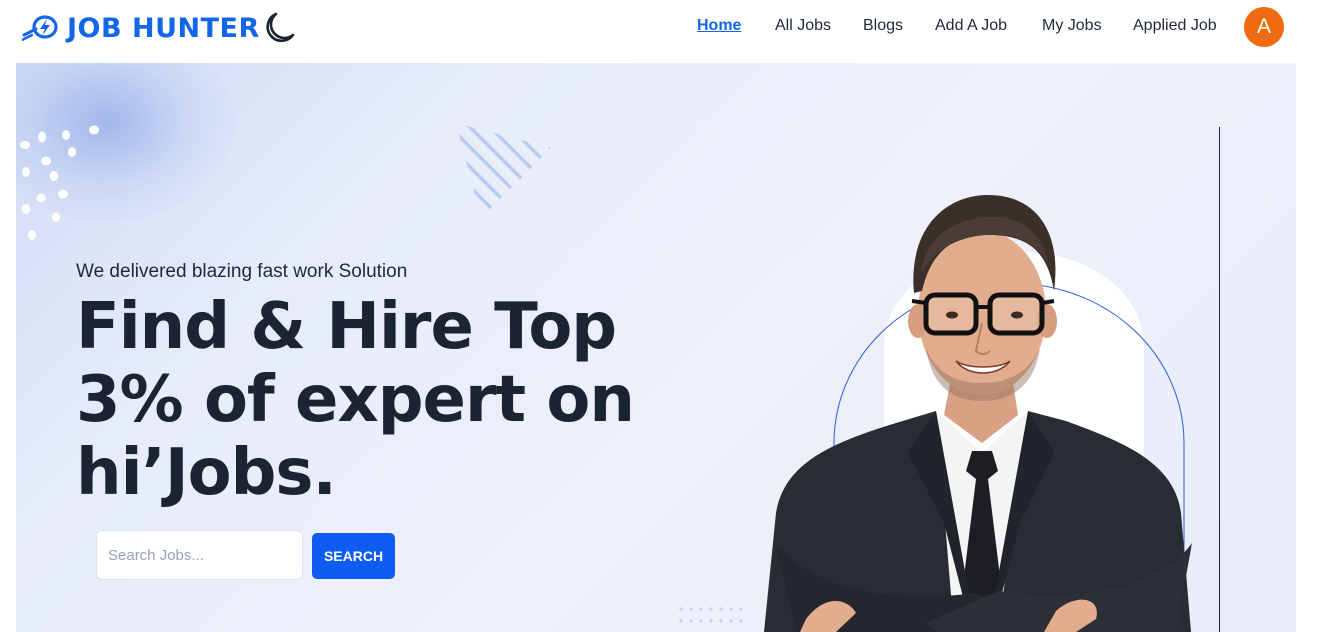  What do you see at coordinates (199, 555) in the screenshot?
I see `job-search-input` at bounding box center [199, 555].